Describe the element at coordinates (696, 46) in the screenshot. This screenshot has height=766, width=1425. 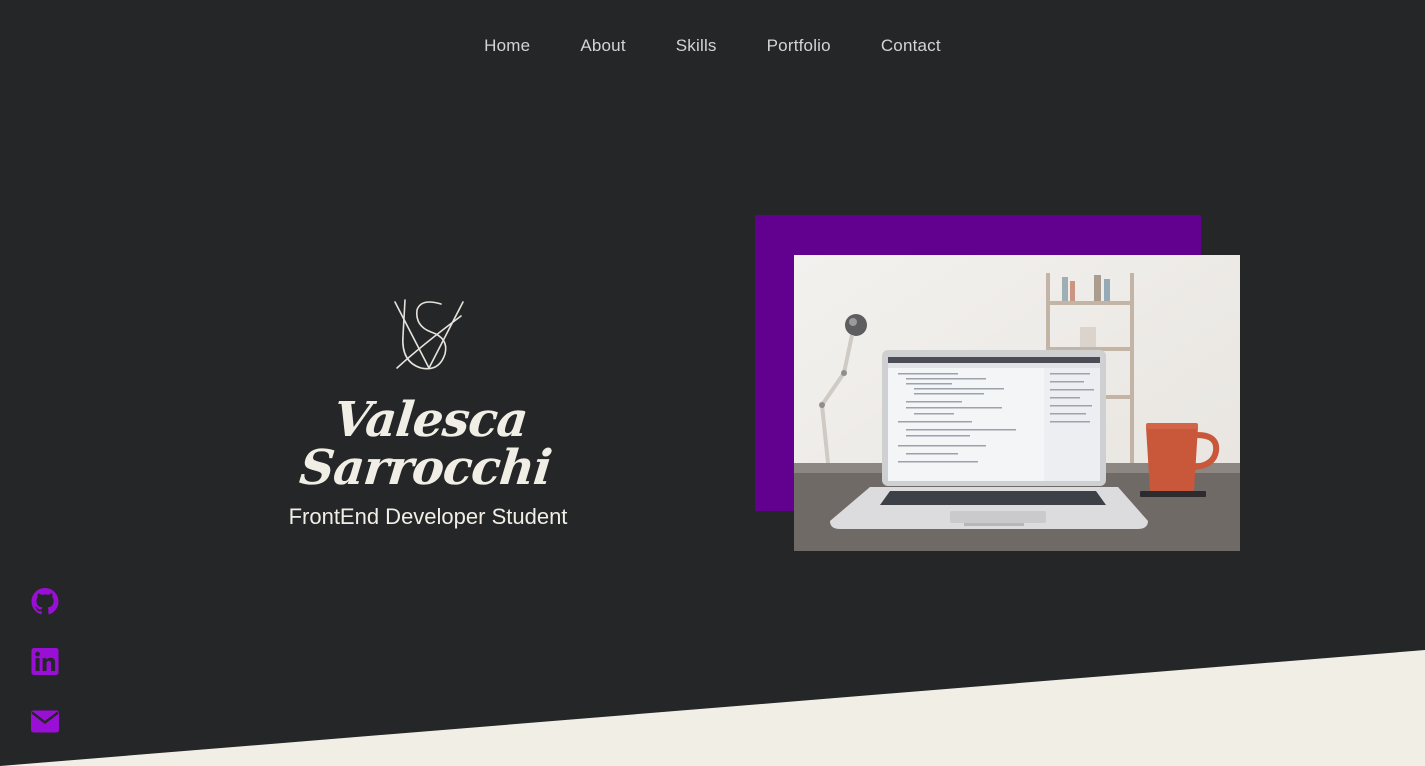
I see `nav-skills: Skills` at that location.